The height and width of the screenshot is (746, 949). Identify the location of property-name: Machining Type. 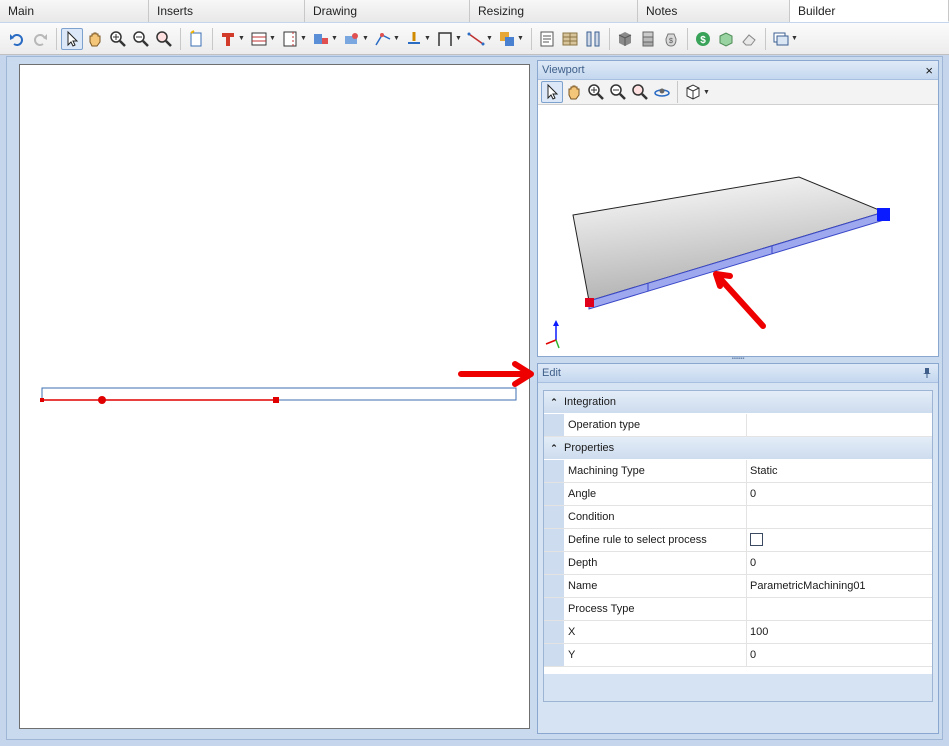
(655, 471).